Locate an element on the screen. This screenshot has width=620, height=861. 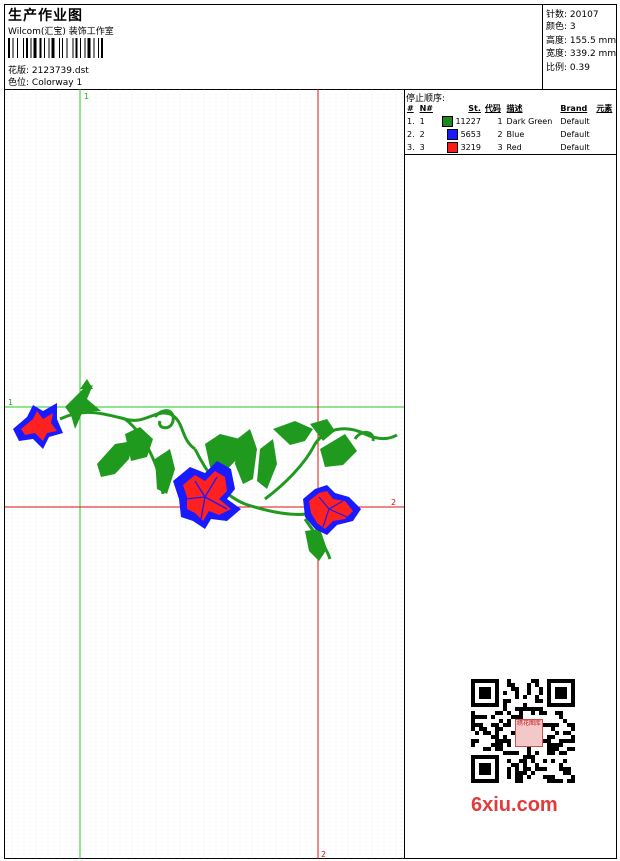
color-table-header: # N# St. 代码 描述 Brand 元素 is located at coordinates (510, 108).